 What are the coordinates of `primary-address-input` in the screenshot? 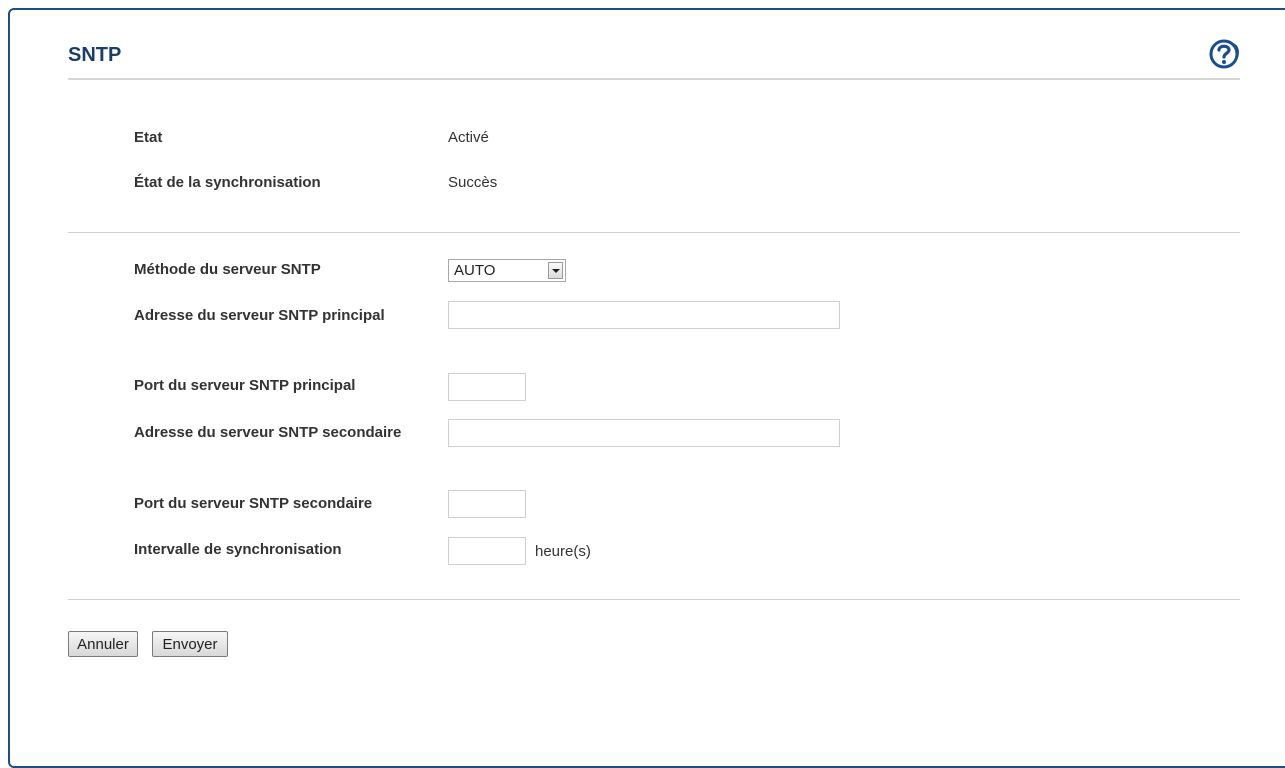 It's located at (644, 315).